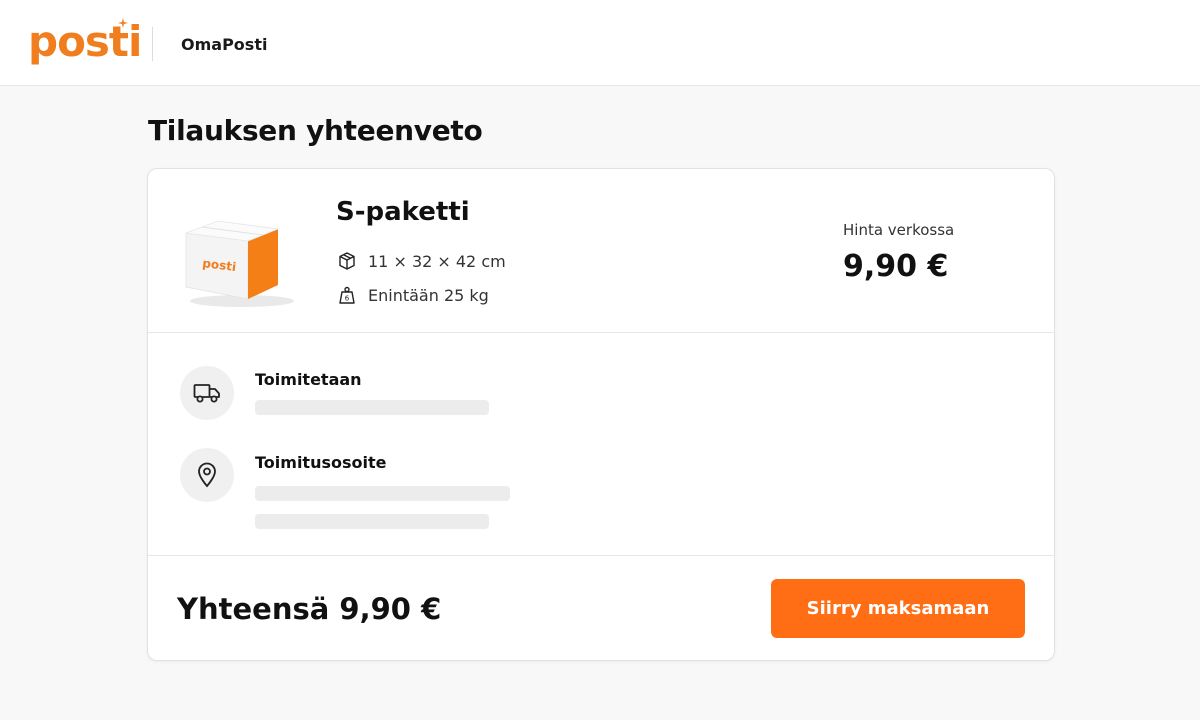 This screenshot has width=1200, height=720. Describe the element at coordinates (321, 462) in the screenshot. I see `delivery-address-title: Toimitusosoite` at that location.